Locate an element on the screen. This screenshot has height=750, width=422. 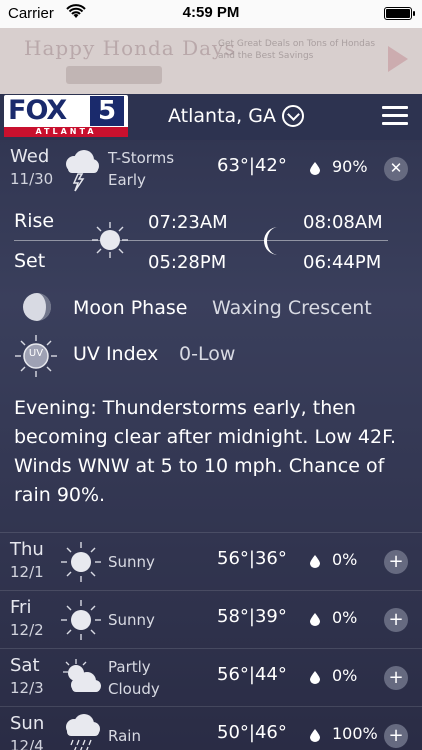
day-label: Fri is located at coordinates (21, 607).